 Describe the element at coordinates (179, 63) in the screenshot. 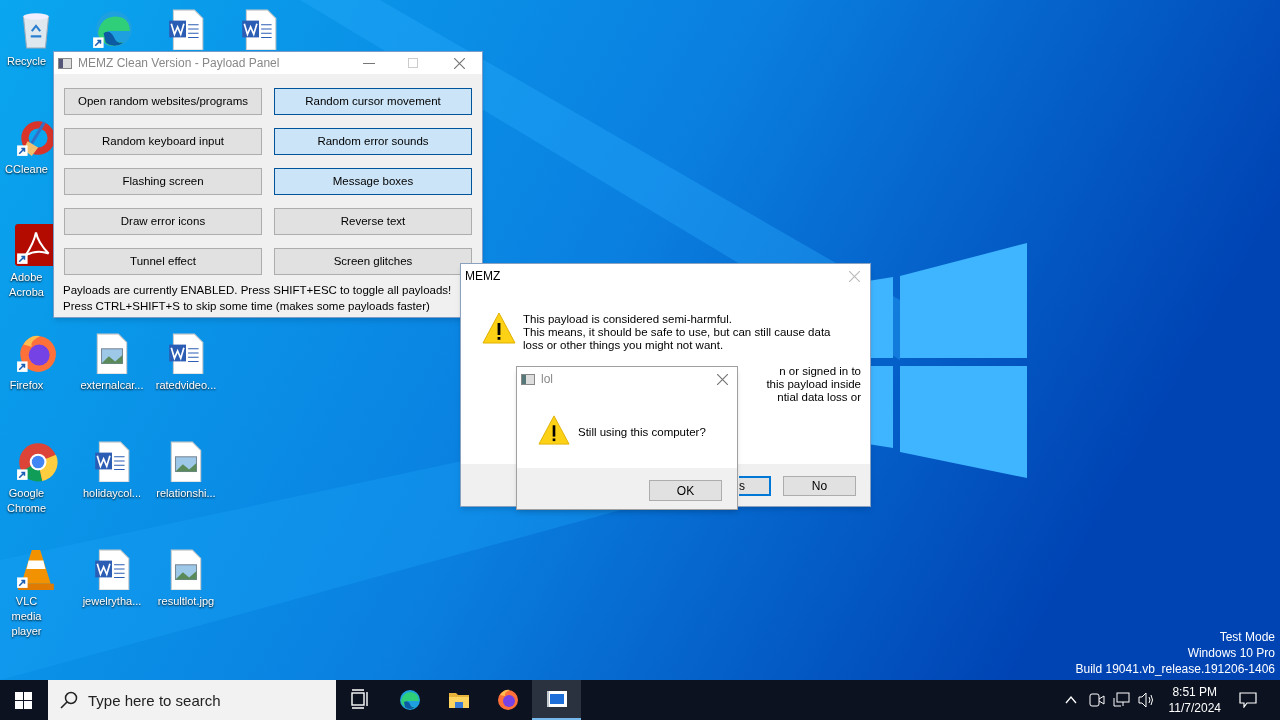

I see `window-title: MEMZ Clean Version - Payload Panel` at that location.